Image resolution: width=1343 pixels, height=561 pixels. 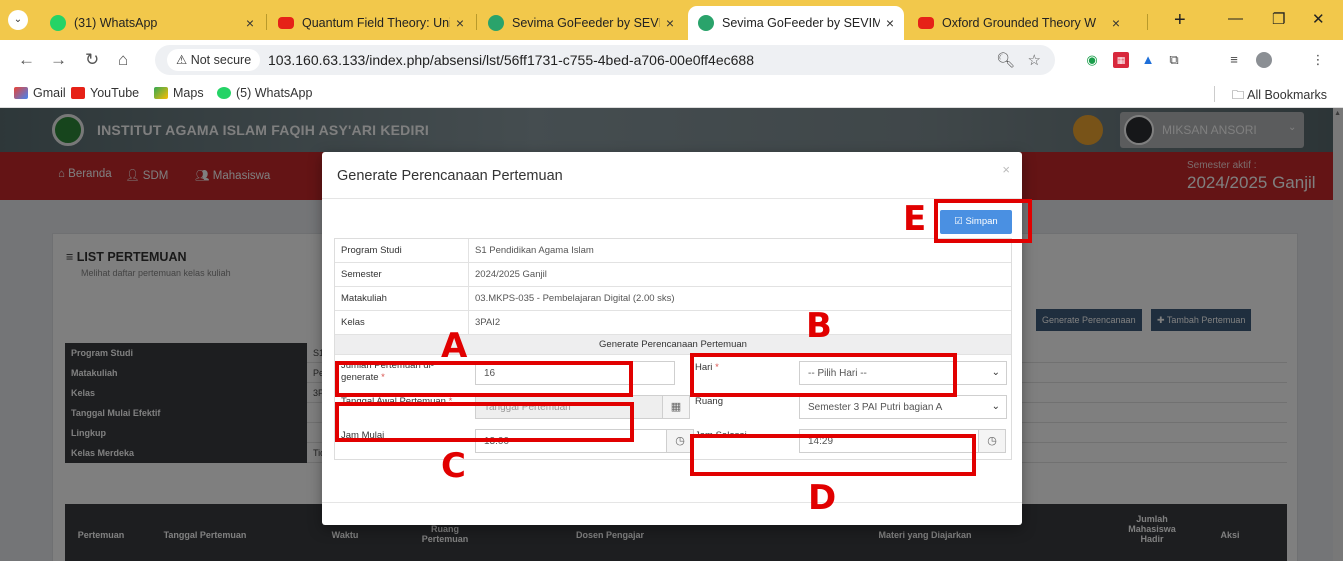 What do you see at coordinates (40, 93) in the screenshot?
I see `bookmark-gmail: Gmail` at bounding box center [40, 93].